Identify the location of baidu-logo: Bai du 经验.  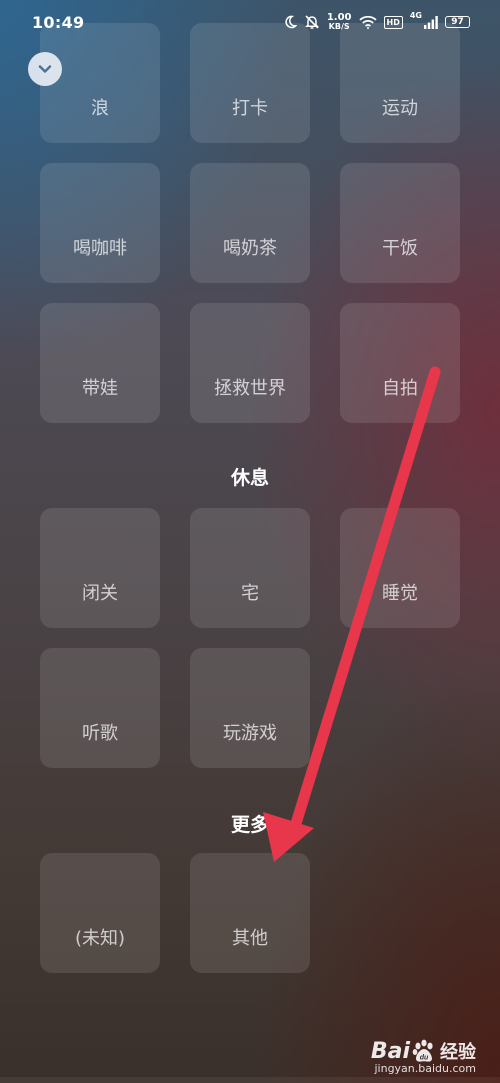
(423, 1051).